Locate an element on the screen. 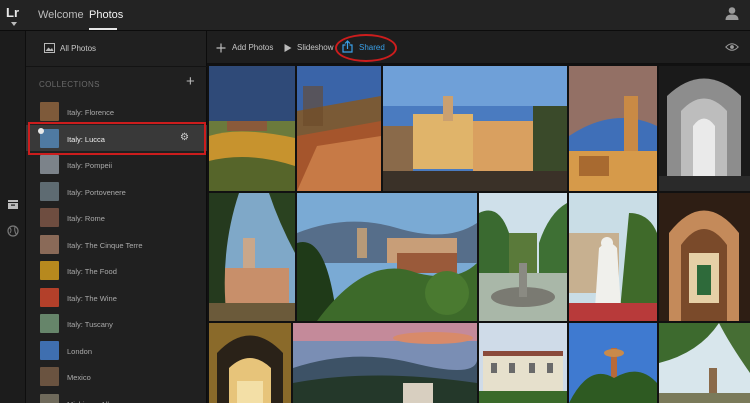  eye-icon is located at coordinates (732, 47).